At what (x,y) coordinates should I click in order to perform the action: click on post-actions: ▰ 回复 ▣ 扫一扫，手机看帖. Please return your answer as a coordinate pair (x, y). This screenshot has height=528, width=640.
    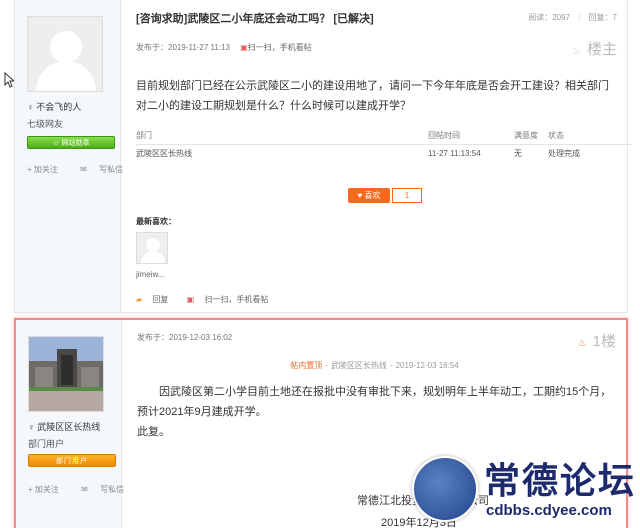
    Looking at the image, I should click on (210, 299).